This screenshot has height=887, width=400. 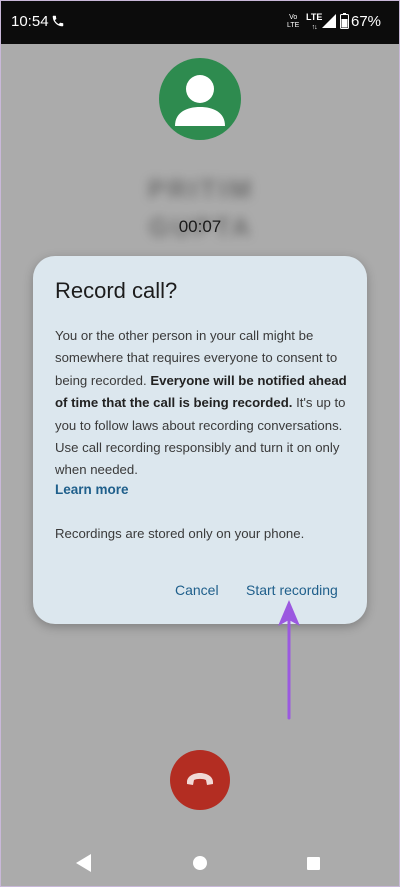 I want to click on phone-call-icon, so click(x=58, y=21).